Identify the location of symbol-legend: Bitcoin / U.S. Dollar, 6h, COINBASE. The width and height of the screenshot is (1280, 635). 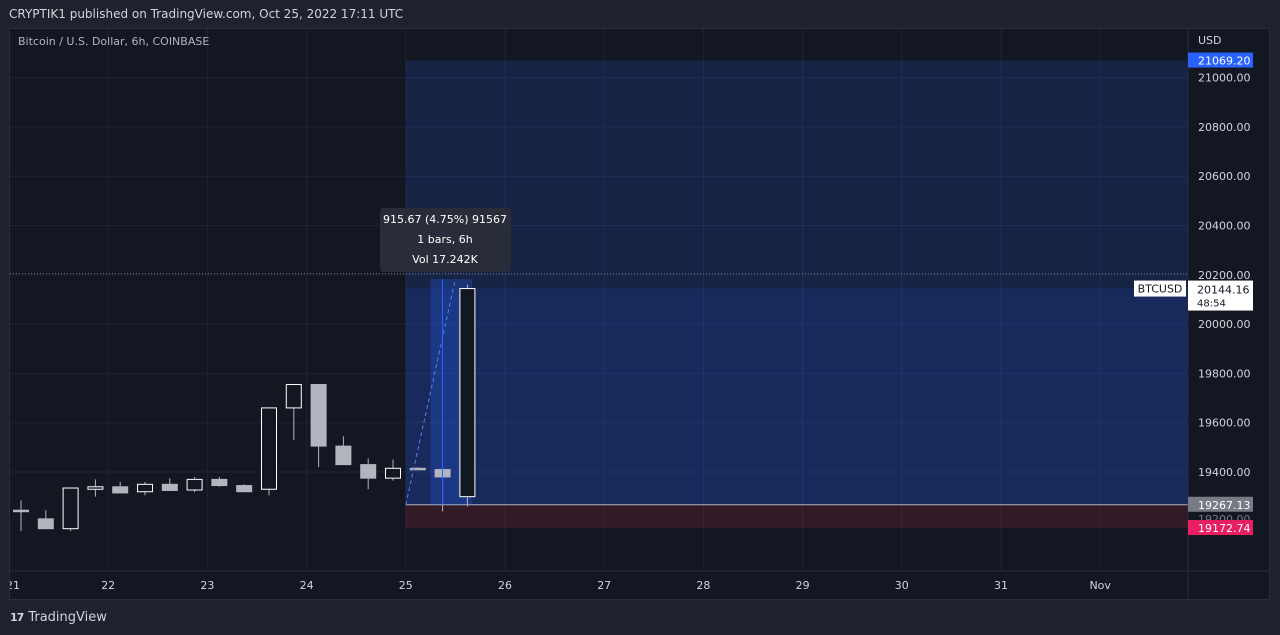
(113, 41).